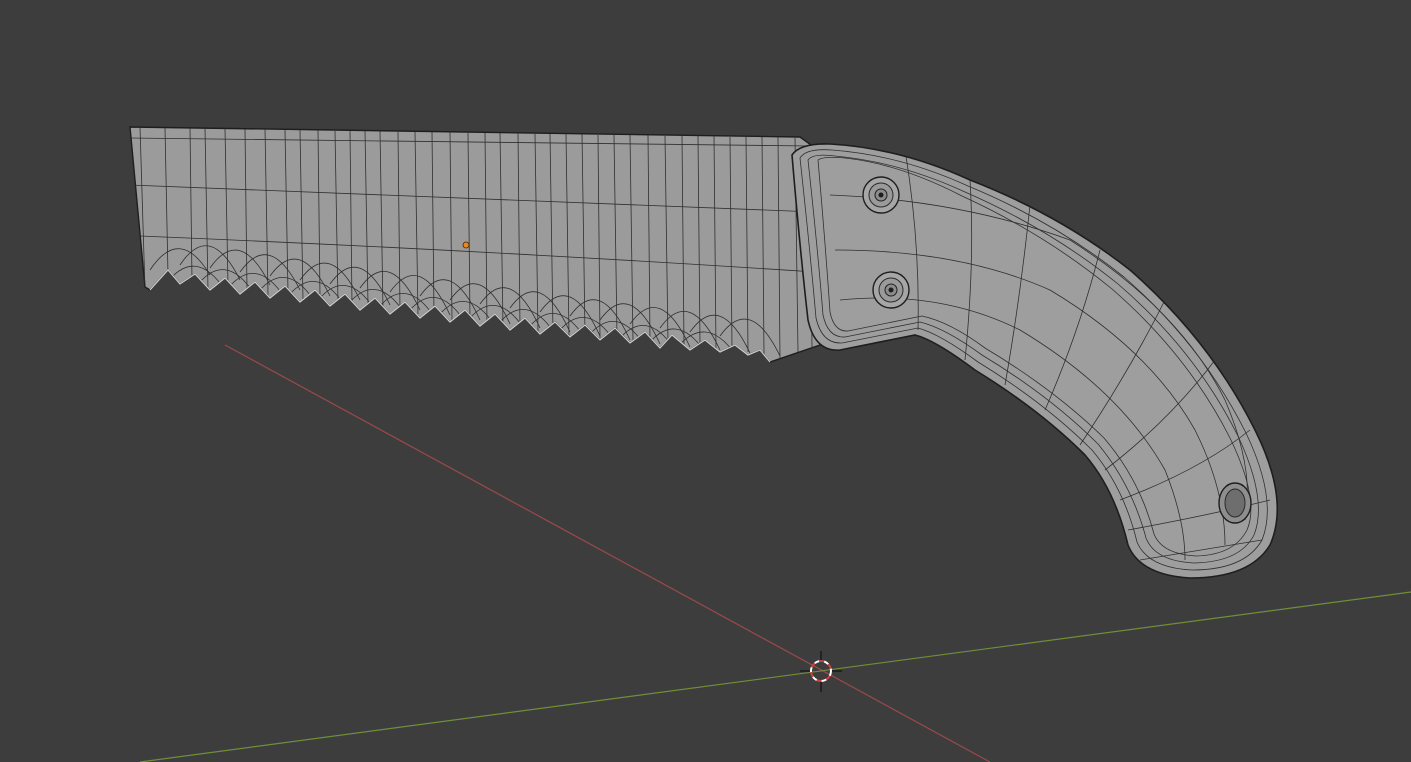 This screenshot has height=762, width=1411. What do you see at coordinates (466, 245) in the screenshot?
I see `object-origin-icon` at bounding box center [466, 245].